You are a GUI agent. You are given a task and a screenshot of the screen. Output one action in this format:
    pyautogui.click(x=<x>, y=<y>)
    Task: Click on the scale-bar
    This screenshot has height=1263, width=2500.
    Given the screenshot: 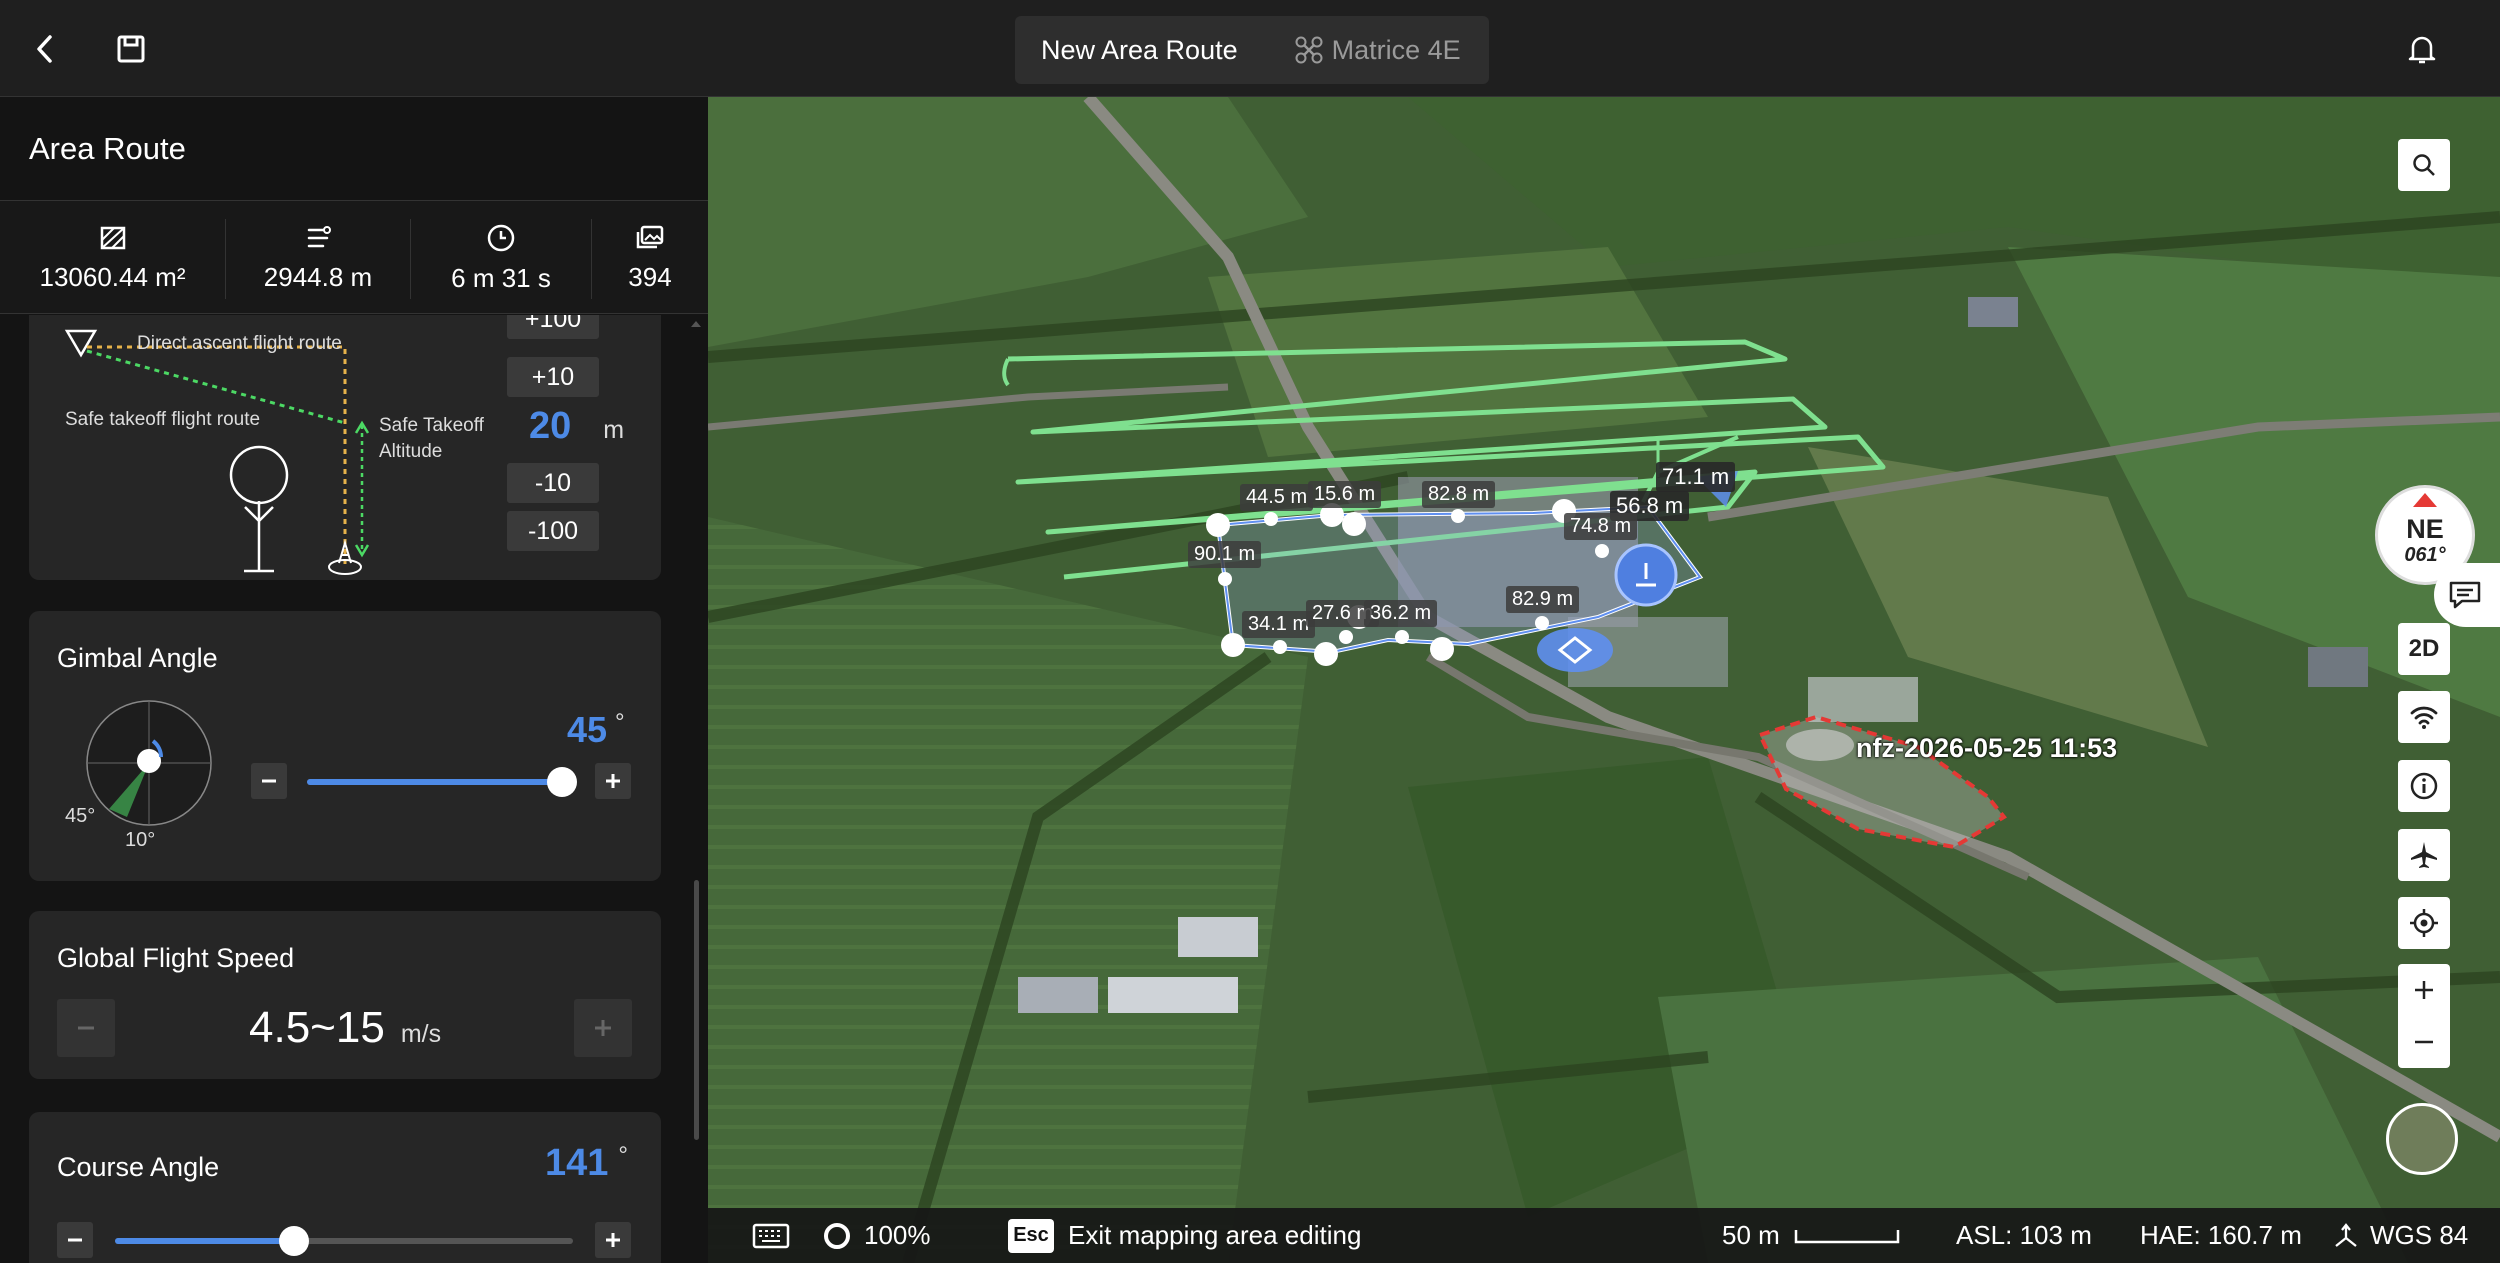 What is the action you would take?
    pyautogui.click(x=1847, y=1236)
    